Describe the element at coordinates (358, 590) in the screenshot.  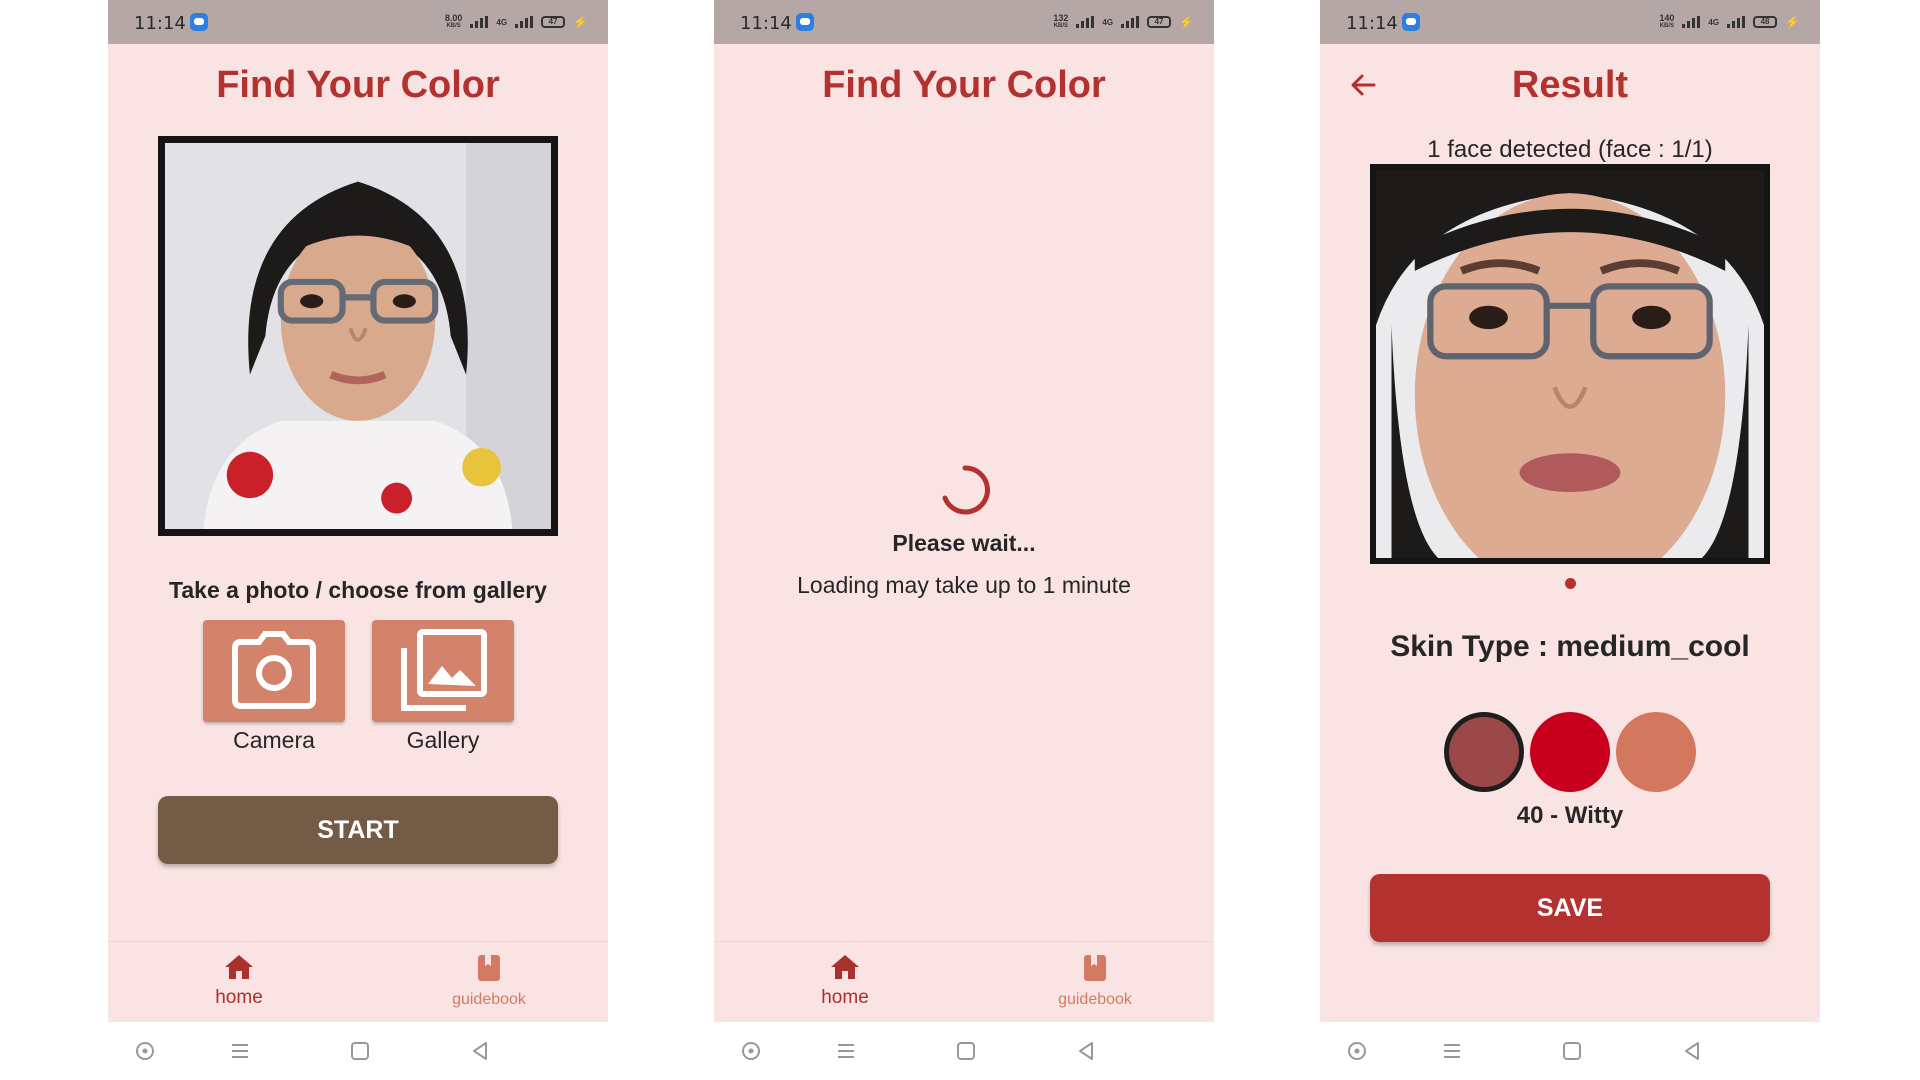
I see `photo-prompt: Take a photo / choose from gallery` at that location.